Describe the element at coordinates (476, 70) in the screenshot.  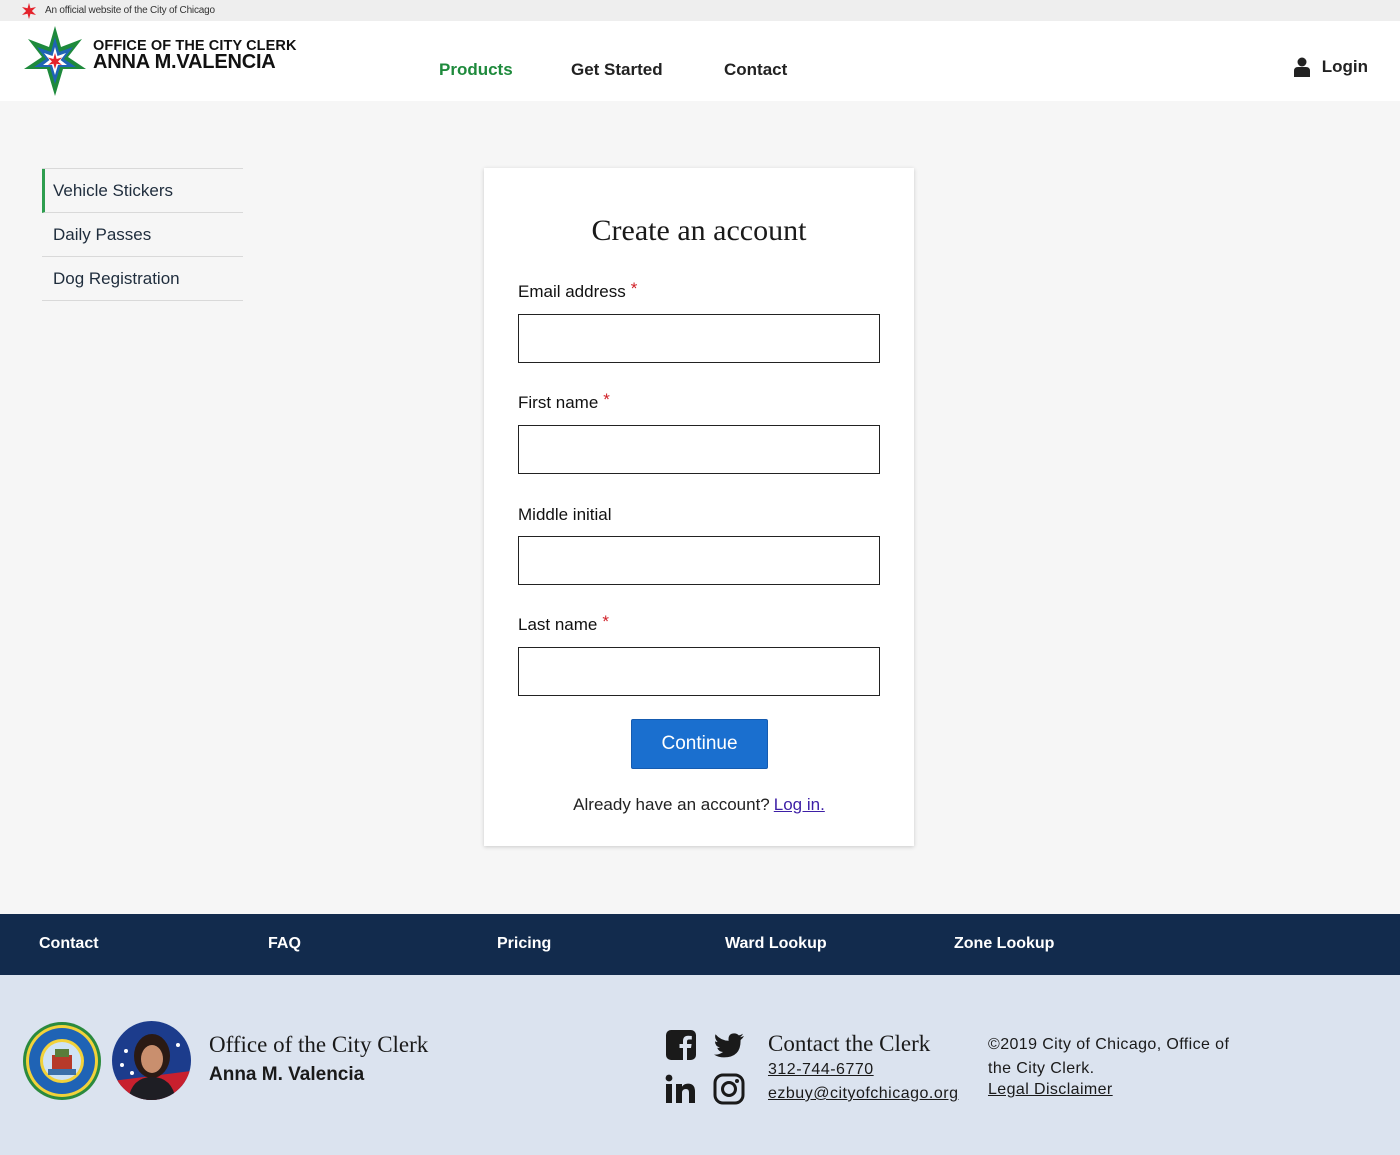
I see `nav-products: Products` at that location.